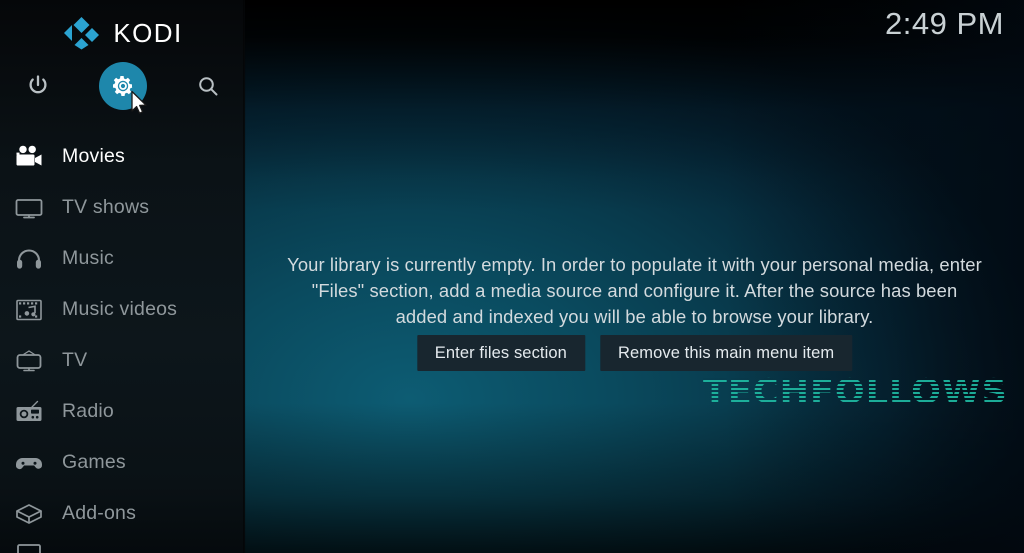  I want to click on kodi-logo: KODI, so click(122, 32).